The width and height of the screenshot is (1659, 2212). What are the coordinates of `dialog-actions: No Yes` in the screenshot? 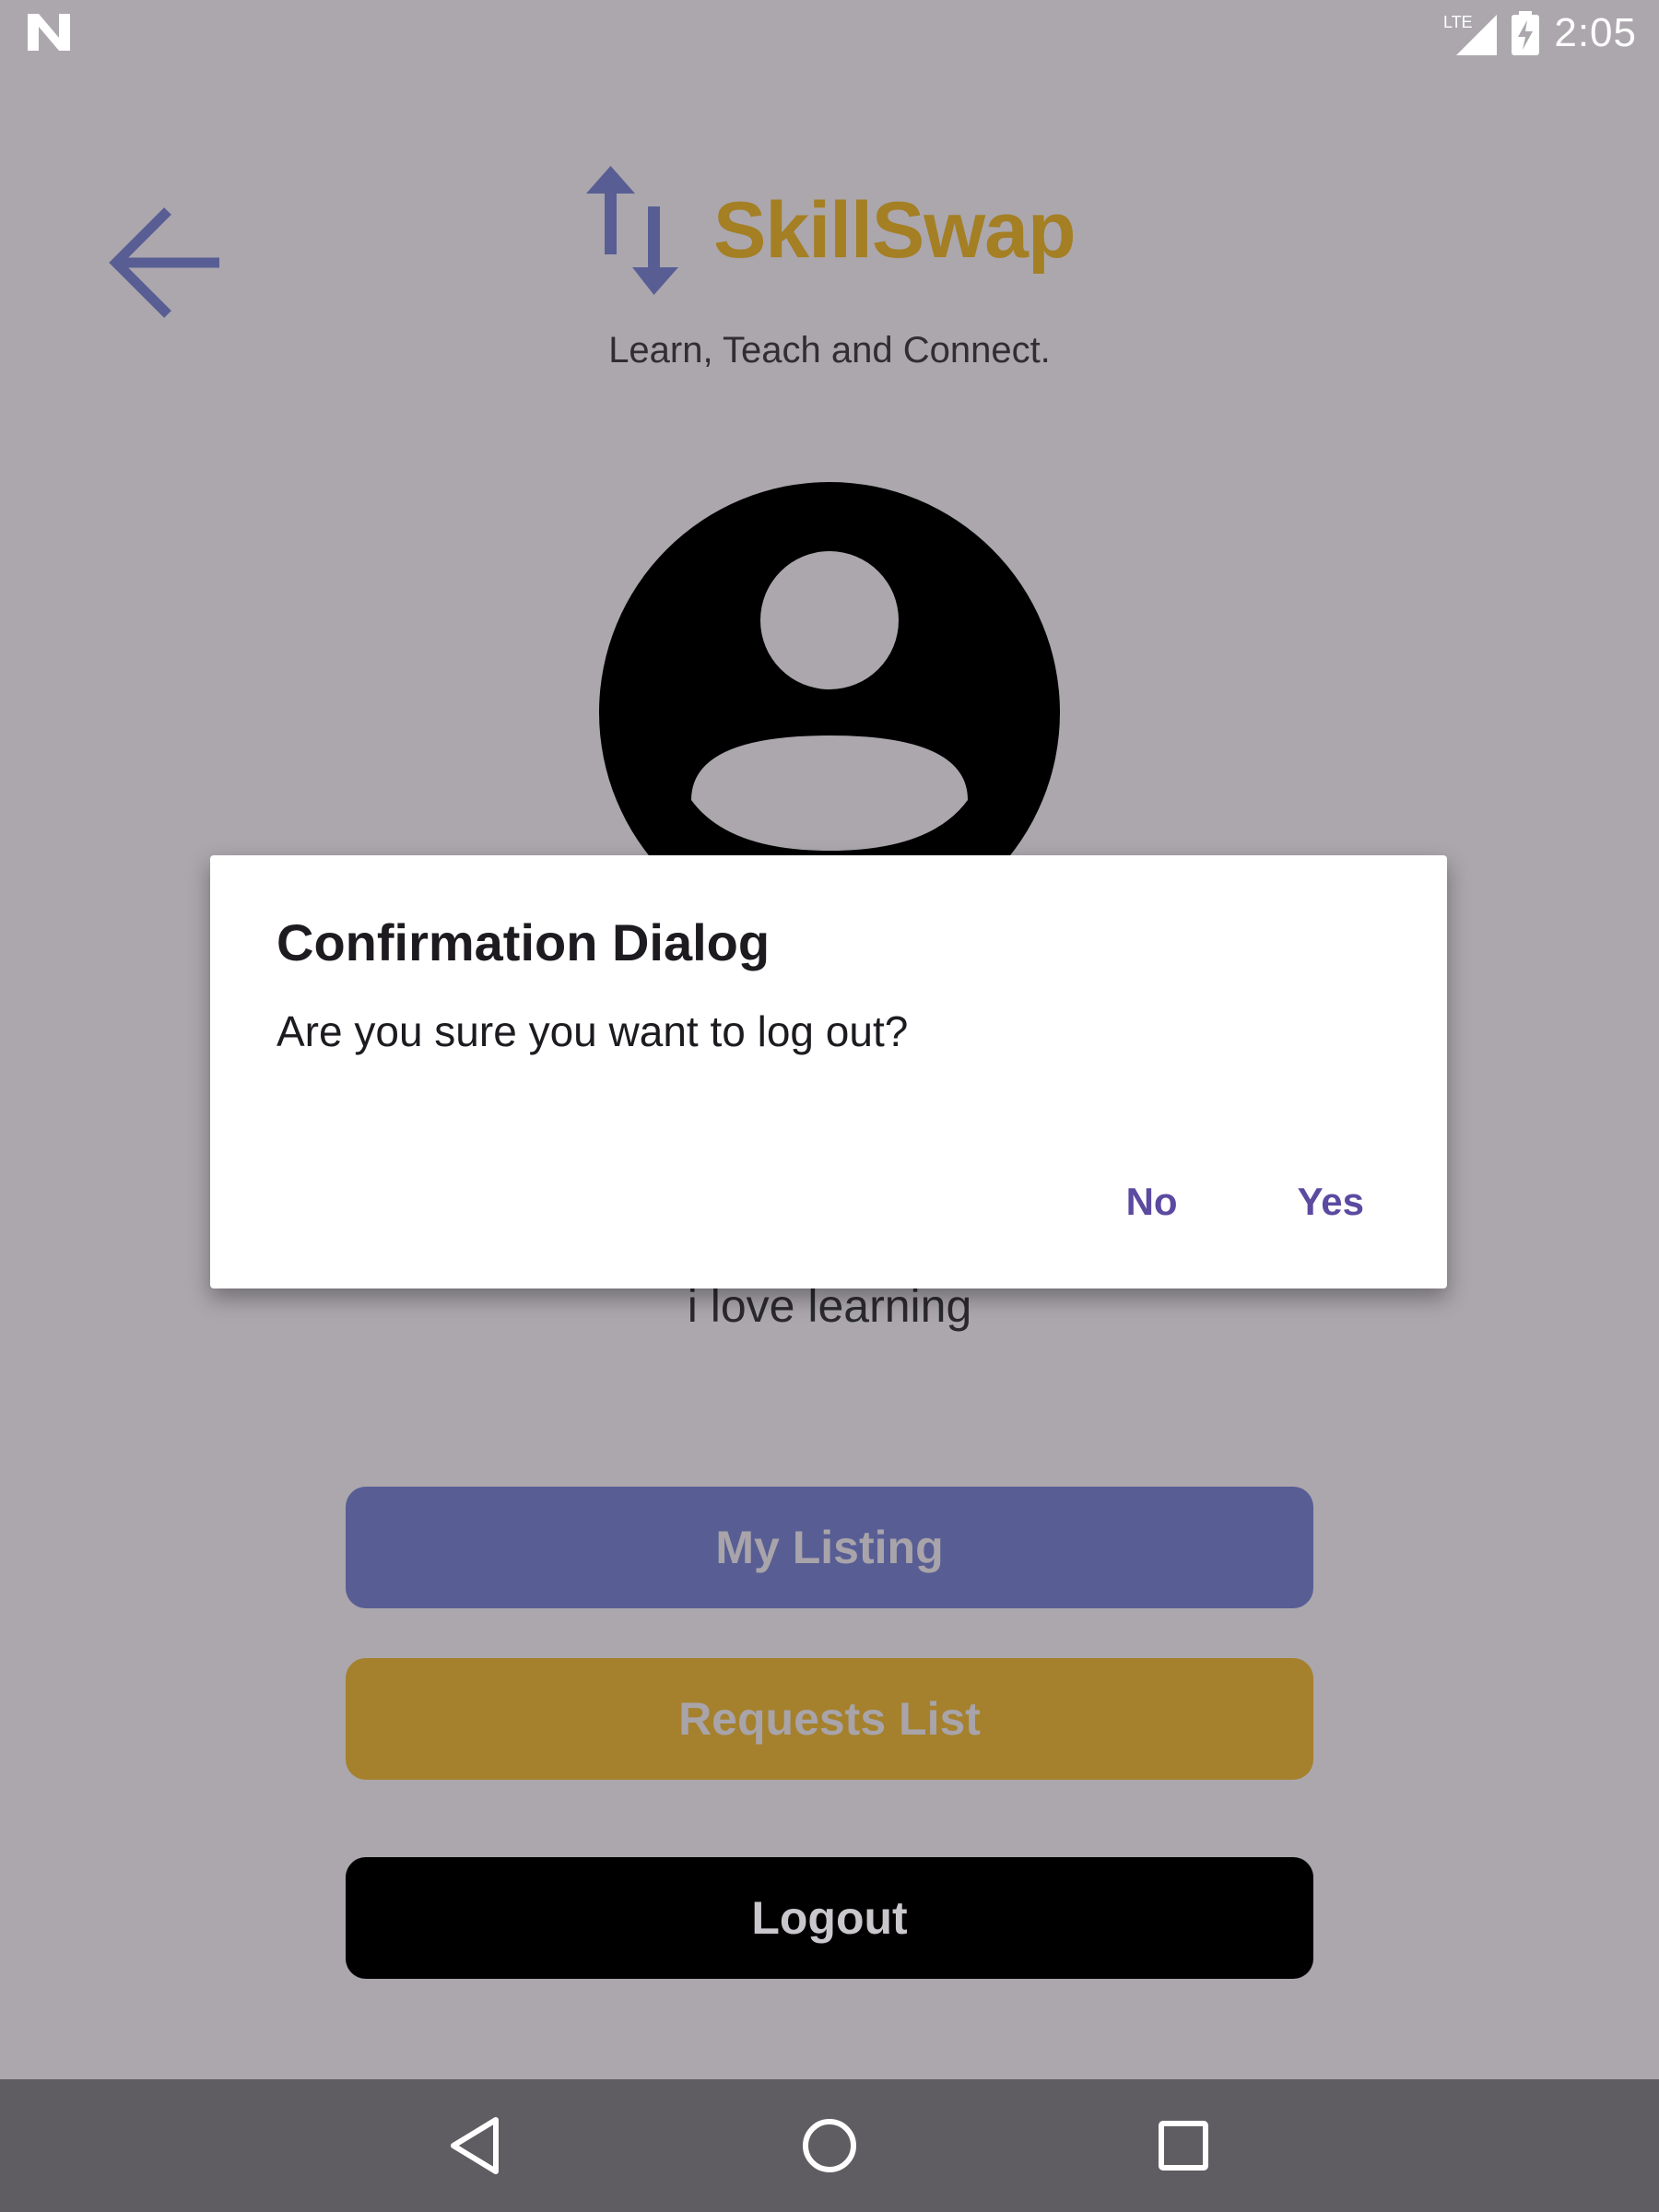 It's located at (1245, 1202).